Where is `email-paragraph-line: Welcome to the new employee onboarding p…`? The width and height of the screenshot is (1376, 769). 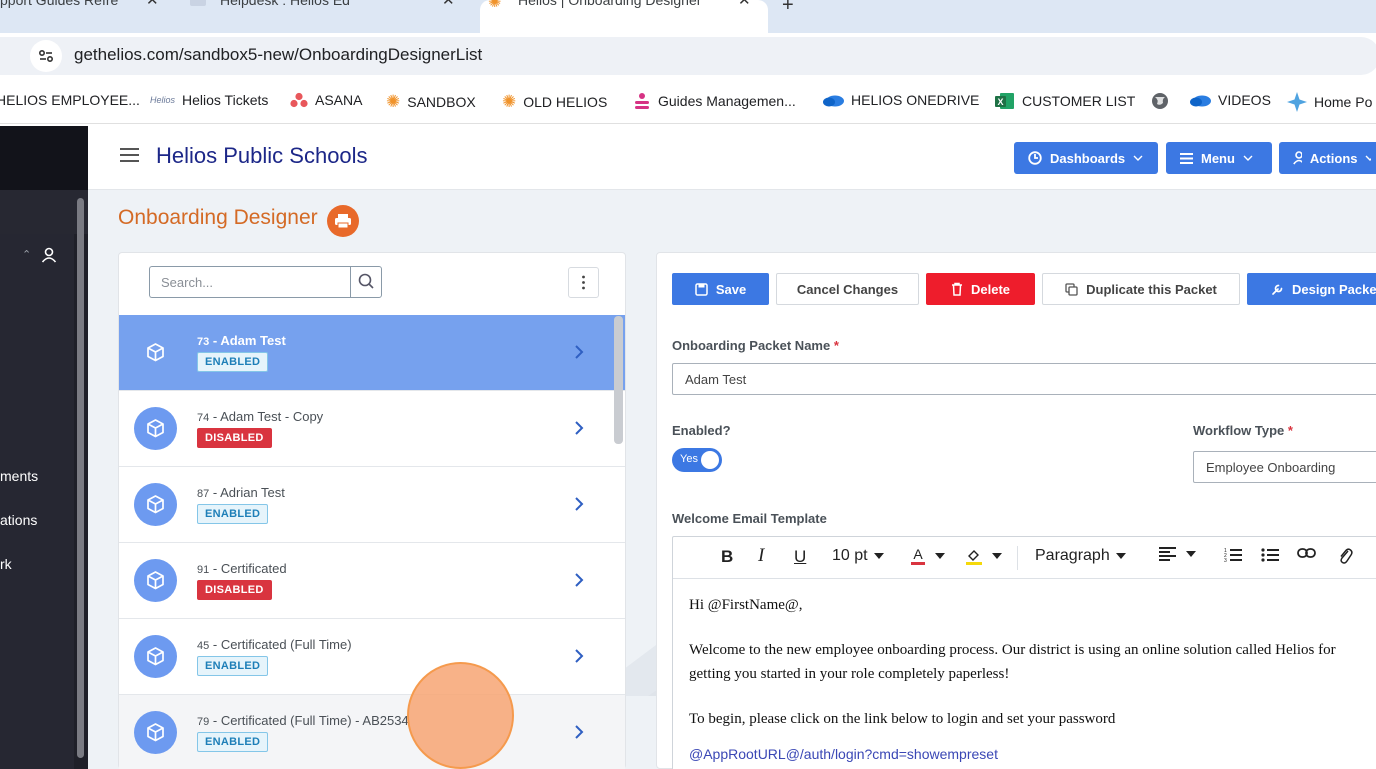
email-paragraph-line: Welcome to the new employee onboarding p… is located at coordinates (1012, 650).